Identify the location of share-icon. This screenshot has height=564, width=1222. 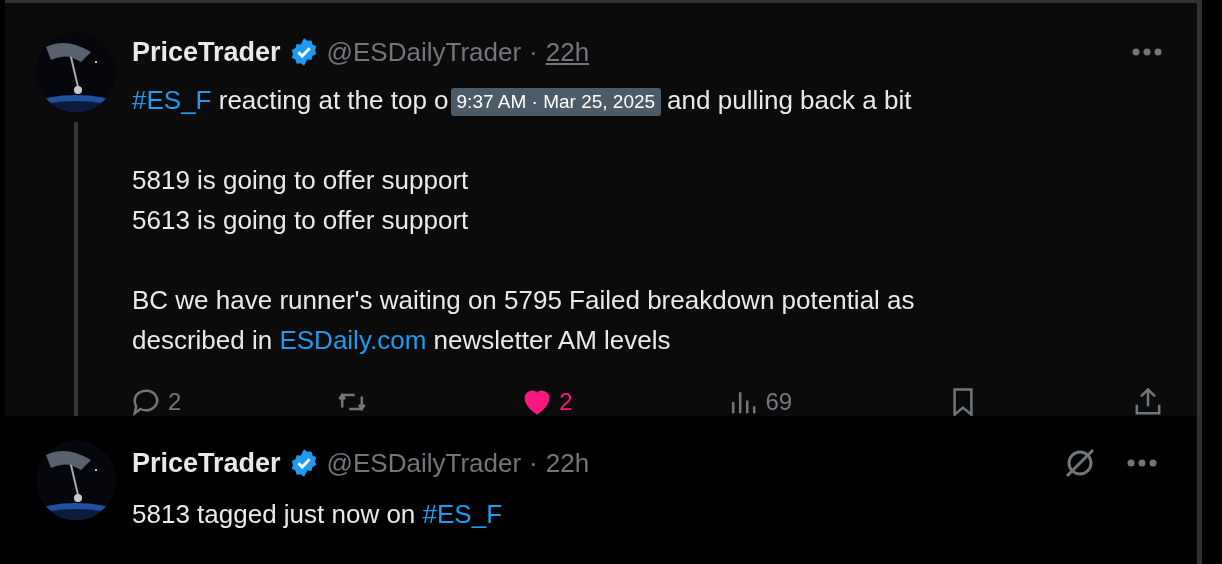
(1147, 402).